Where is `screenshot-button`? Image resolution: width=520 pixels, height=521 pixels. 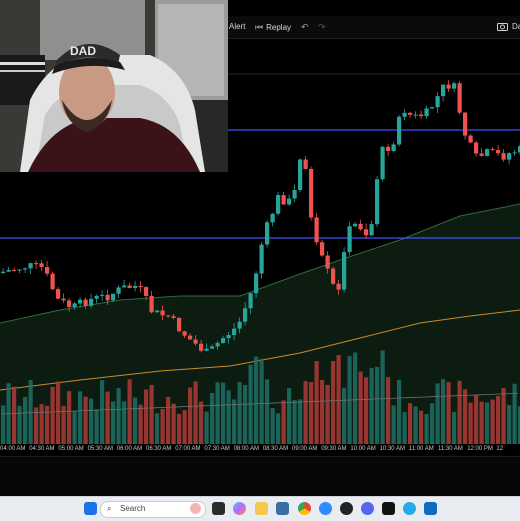
screenshot-button is located at coordinates (502, 27).